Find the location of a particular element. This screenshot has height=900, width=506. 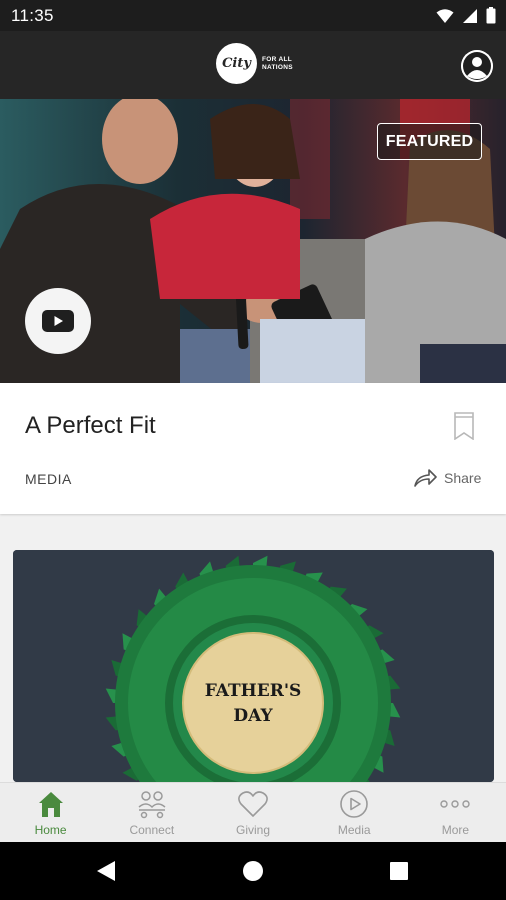

nav-label-giving: Giving is located at coordinates (253, 830).